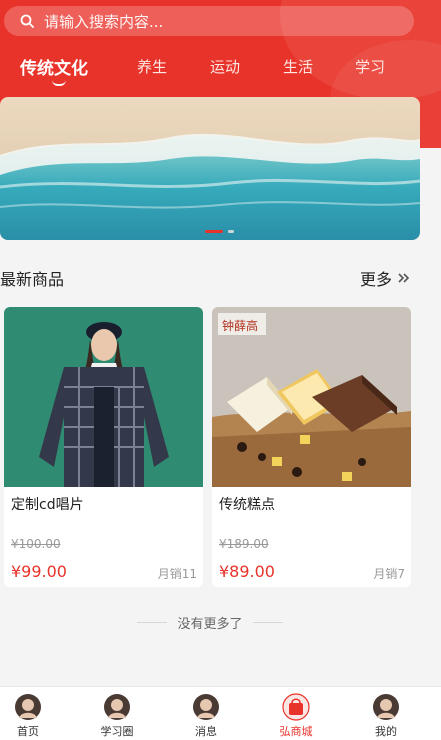  Describe the element at coordinates (36, 544) in the screenshot. I see `product-original-price: ¥100.00` at that location.